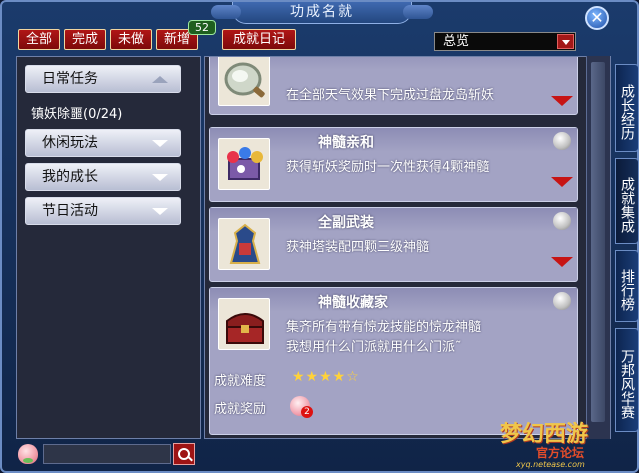 The height and width of the screenshot is (473, 639). Describe the element at coordinates (28, 454) in the screenshot. I see `peach-icon` at that location.